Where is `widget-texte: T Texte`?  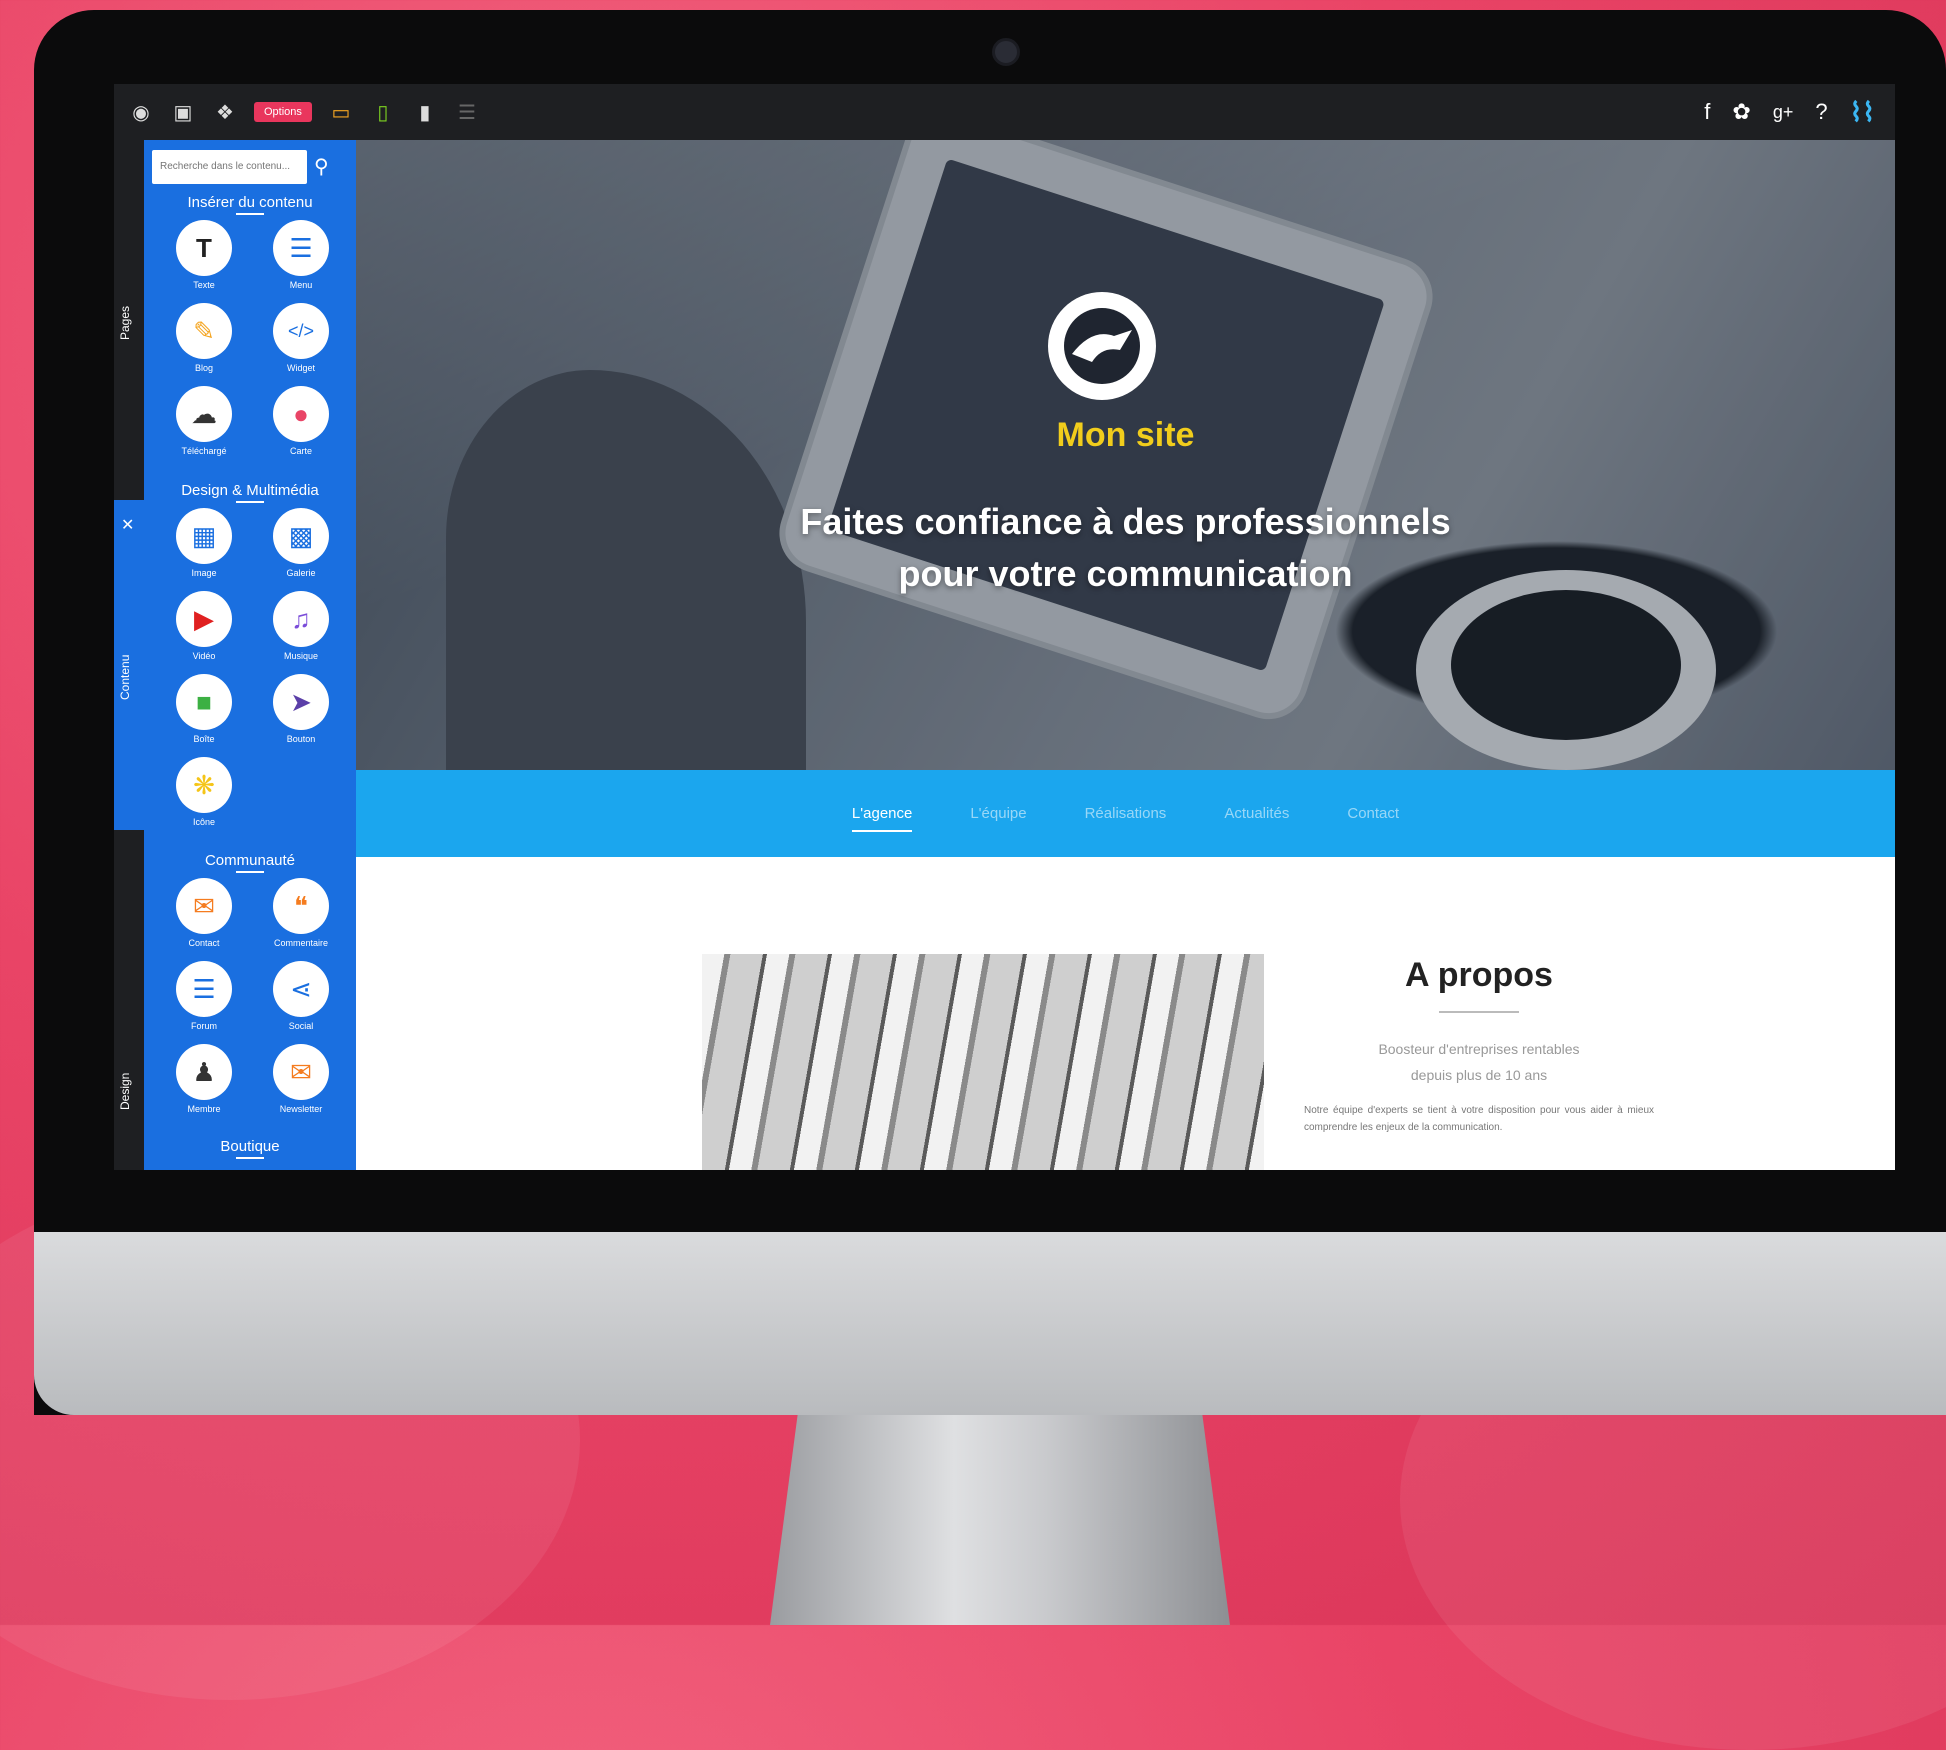
widget-texte: T Texte is located at coordinates (204, 255).